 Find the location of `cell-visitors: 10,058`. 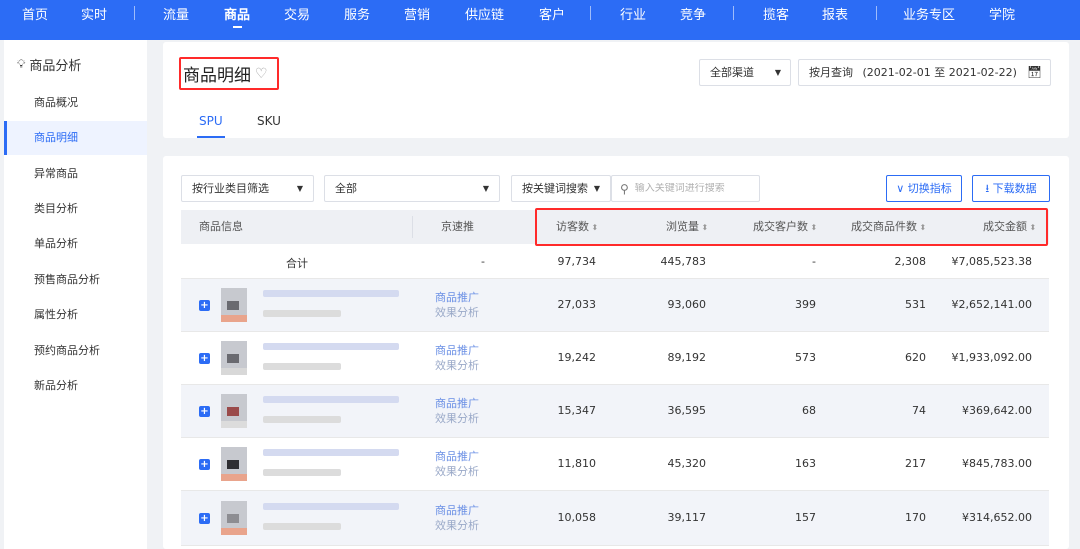

cell-visitors: 10,058 is located at coordinates (577, 517).